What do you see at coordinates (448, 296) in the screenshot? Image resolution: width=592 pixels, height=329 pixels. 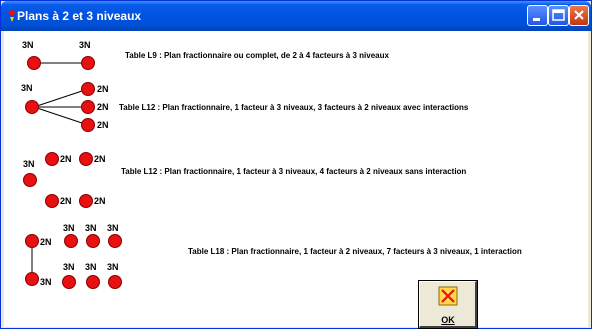 I see `cancel-box-icon` at bounding box center [448, 296].